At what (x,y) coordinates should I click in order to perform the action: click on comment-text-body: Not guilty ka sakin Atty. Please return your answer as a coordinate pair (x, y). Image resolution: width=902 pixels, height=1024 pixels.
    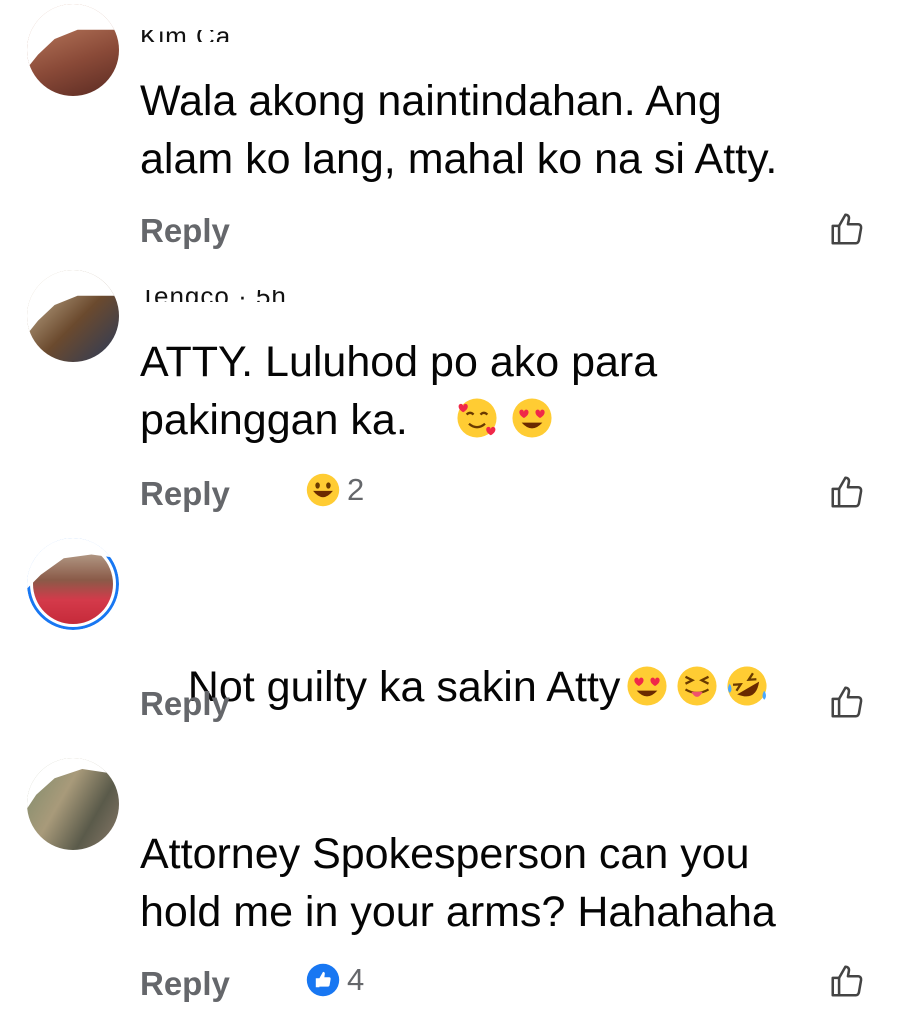
    Looking at the image, I should click on (404, 687).